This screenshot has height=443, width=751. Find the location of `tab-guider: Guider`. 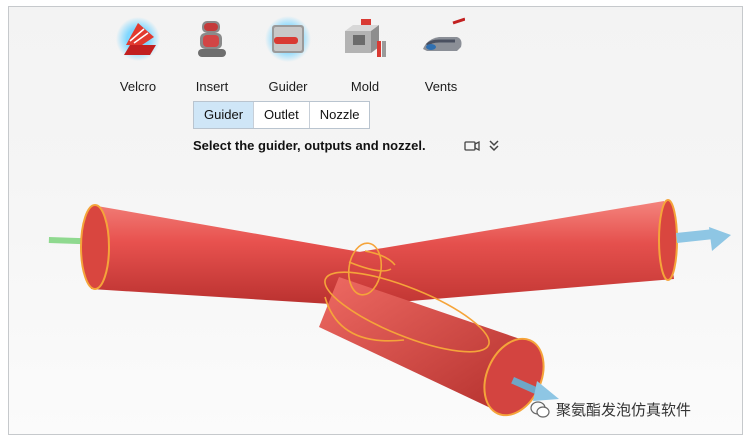

tab-guider: Guider is located at coordinates (224, 115).